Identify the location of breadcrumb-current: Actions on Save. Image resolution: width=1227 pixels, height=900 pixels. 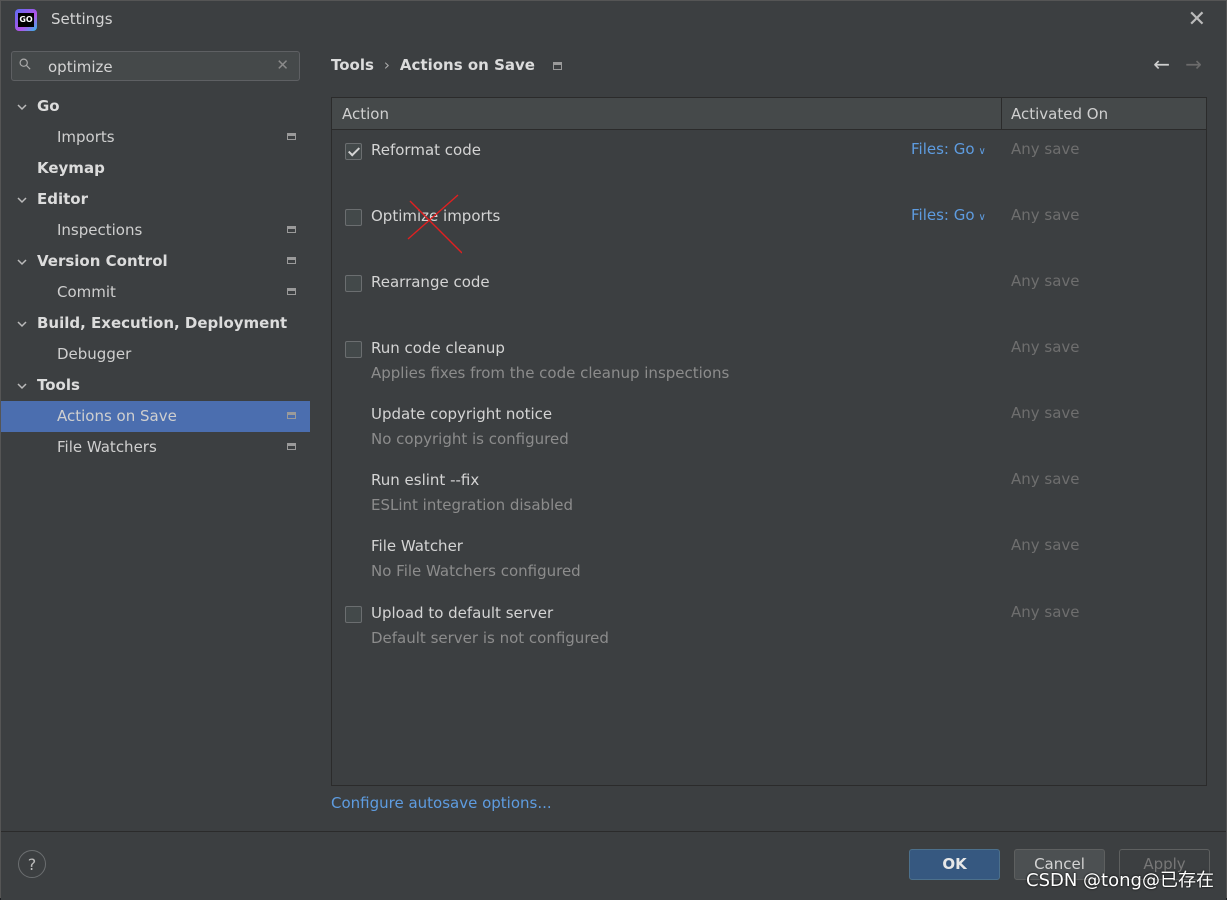
(467, 65).